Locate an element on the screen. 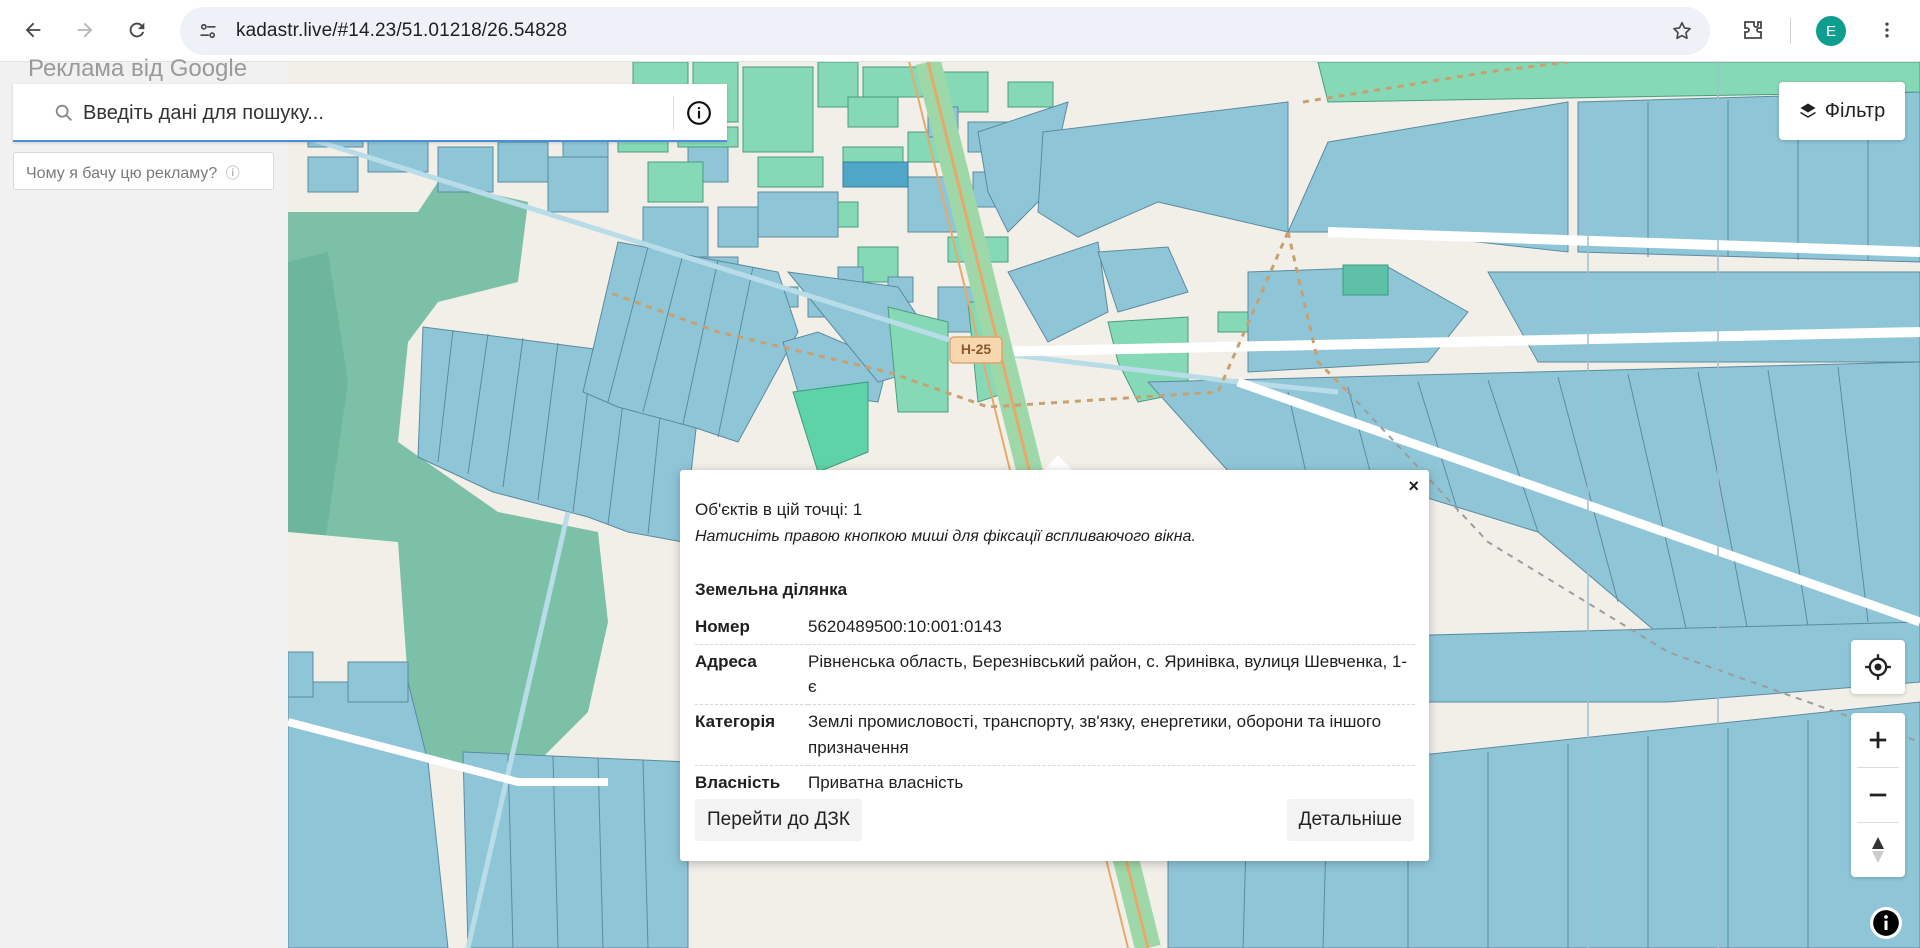 The height and width of the screenshot is (948, 1920). property-row: Власність Приватна власність is located at coordinates (1055, 782).